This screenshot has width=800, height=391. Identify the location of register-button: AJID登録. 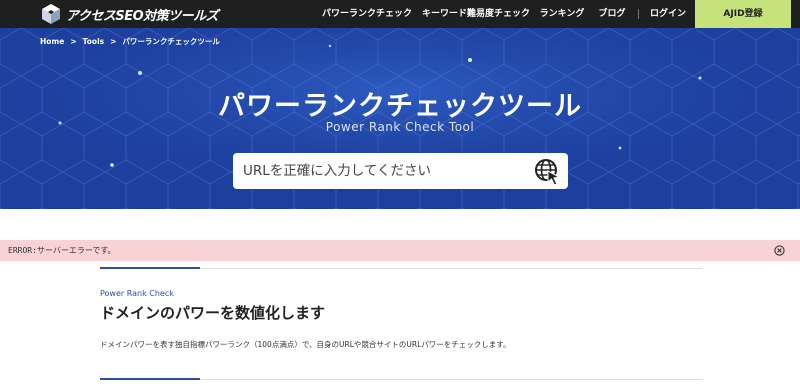
(743, 14).